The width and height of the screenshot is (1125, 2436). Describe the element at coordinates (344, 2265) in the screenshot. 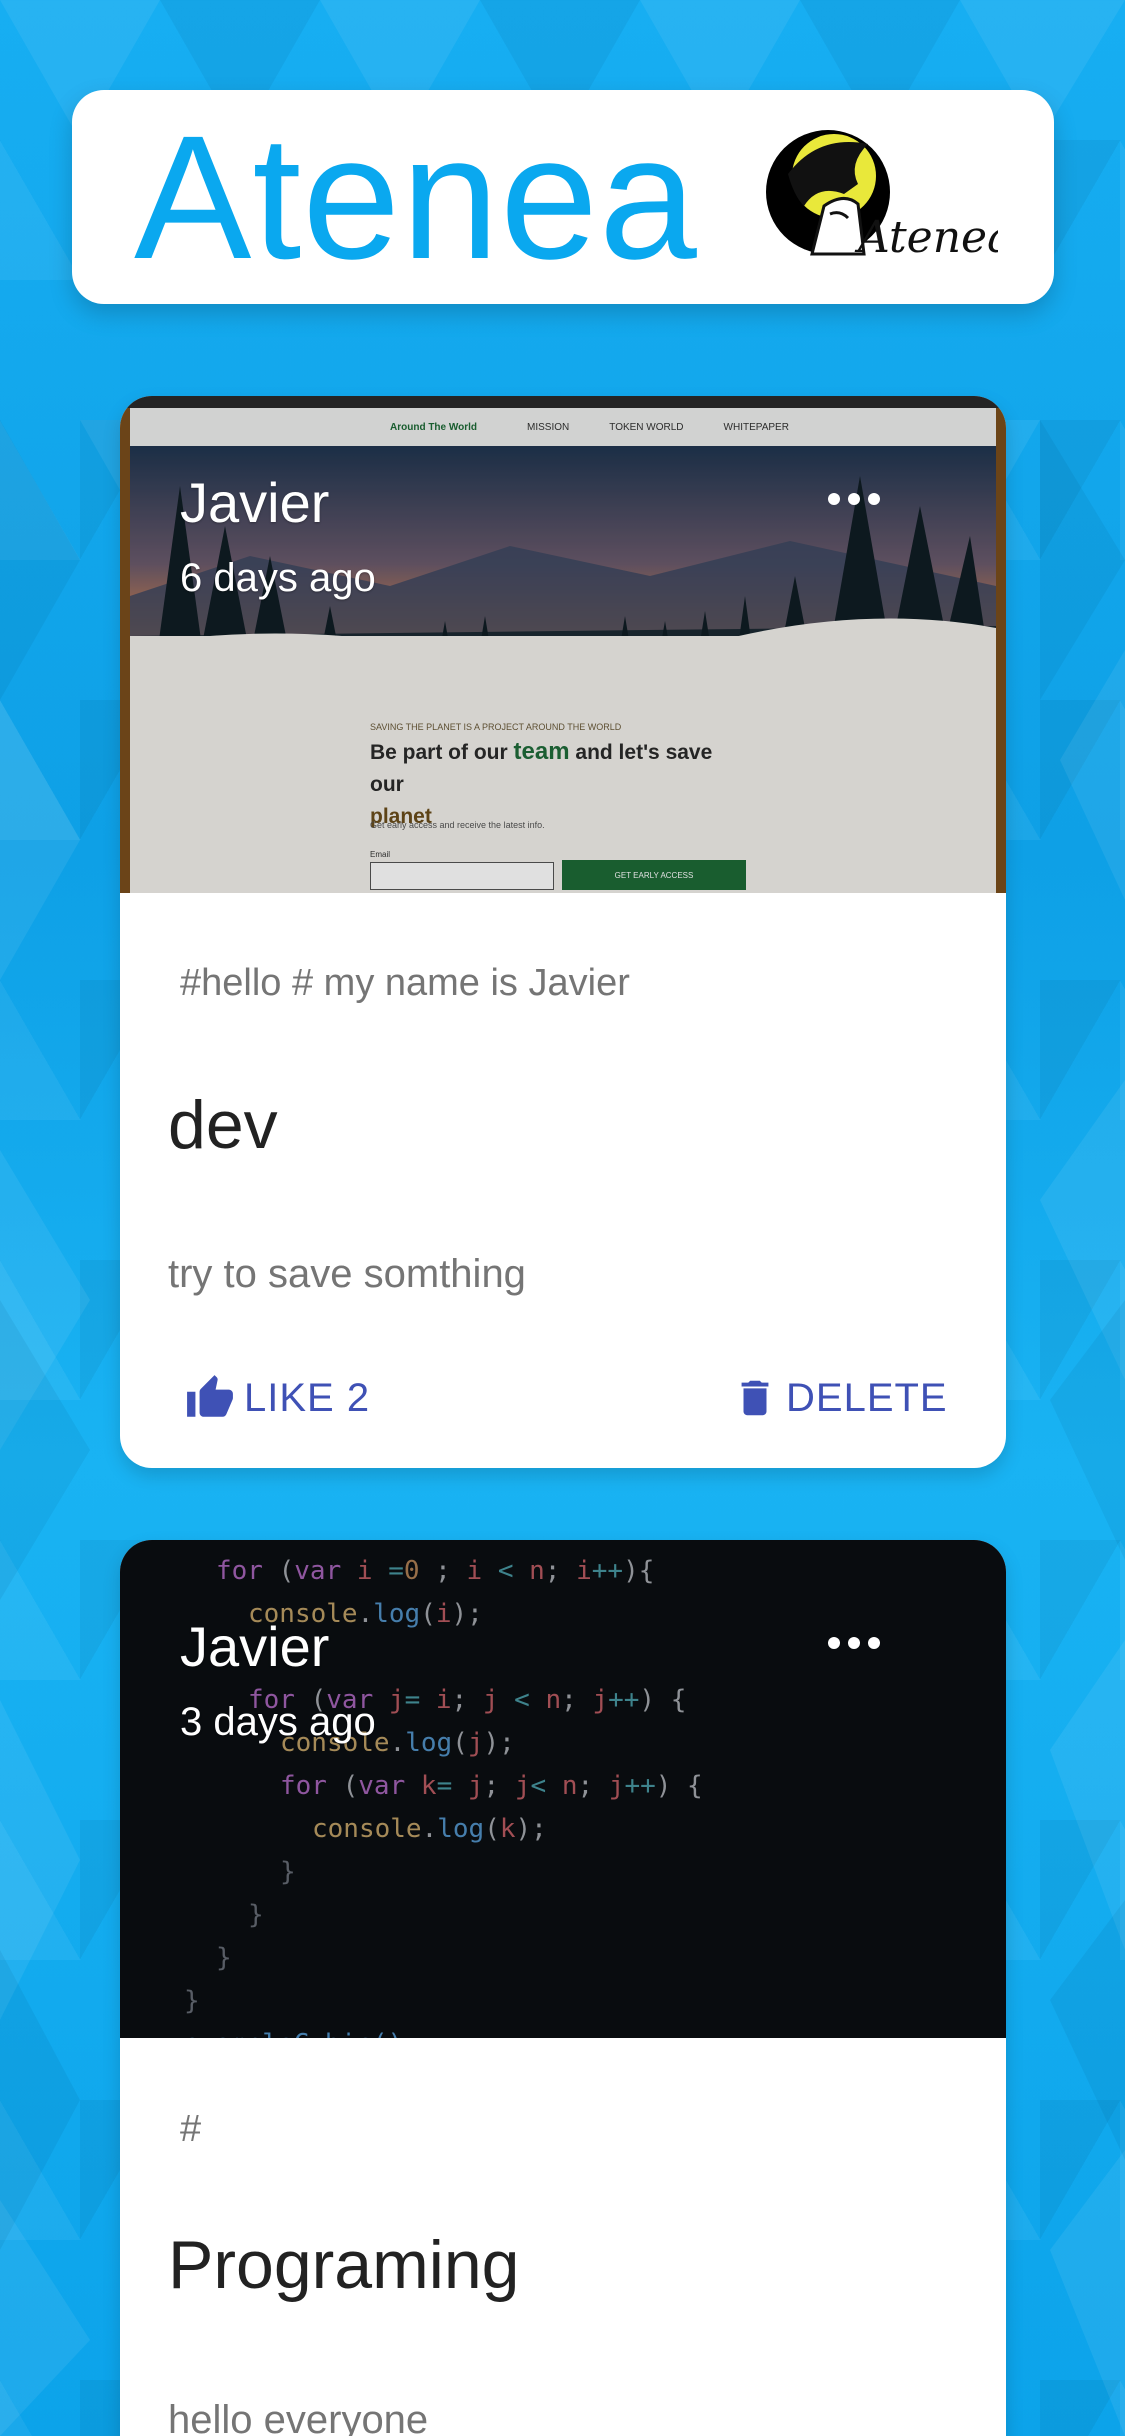

I see `post-title: Programing` at that location.